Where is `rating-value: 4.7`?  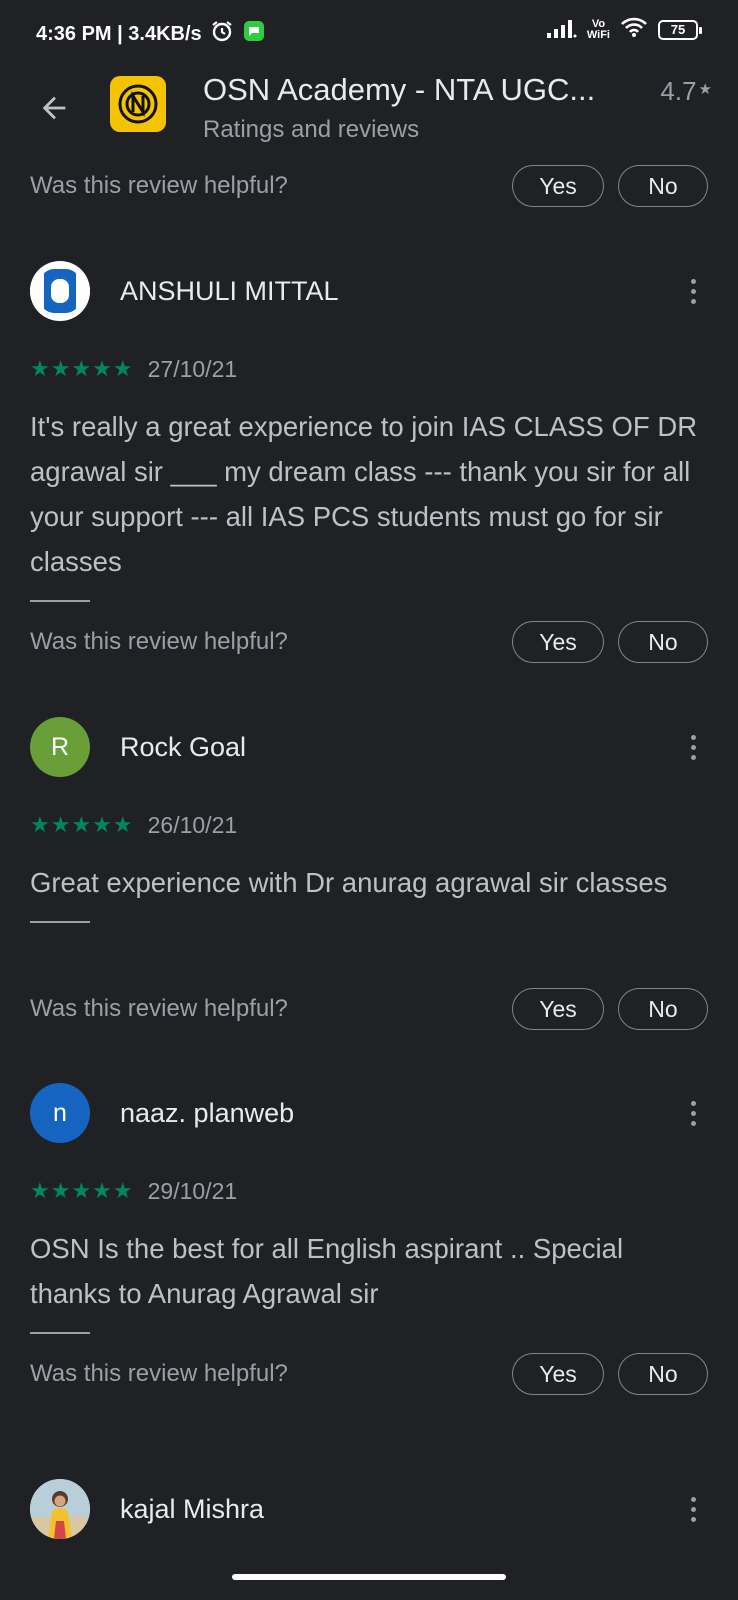
rating-value: 4.7 is located at coordinates (678, 91).